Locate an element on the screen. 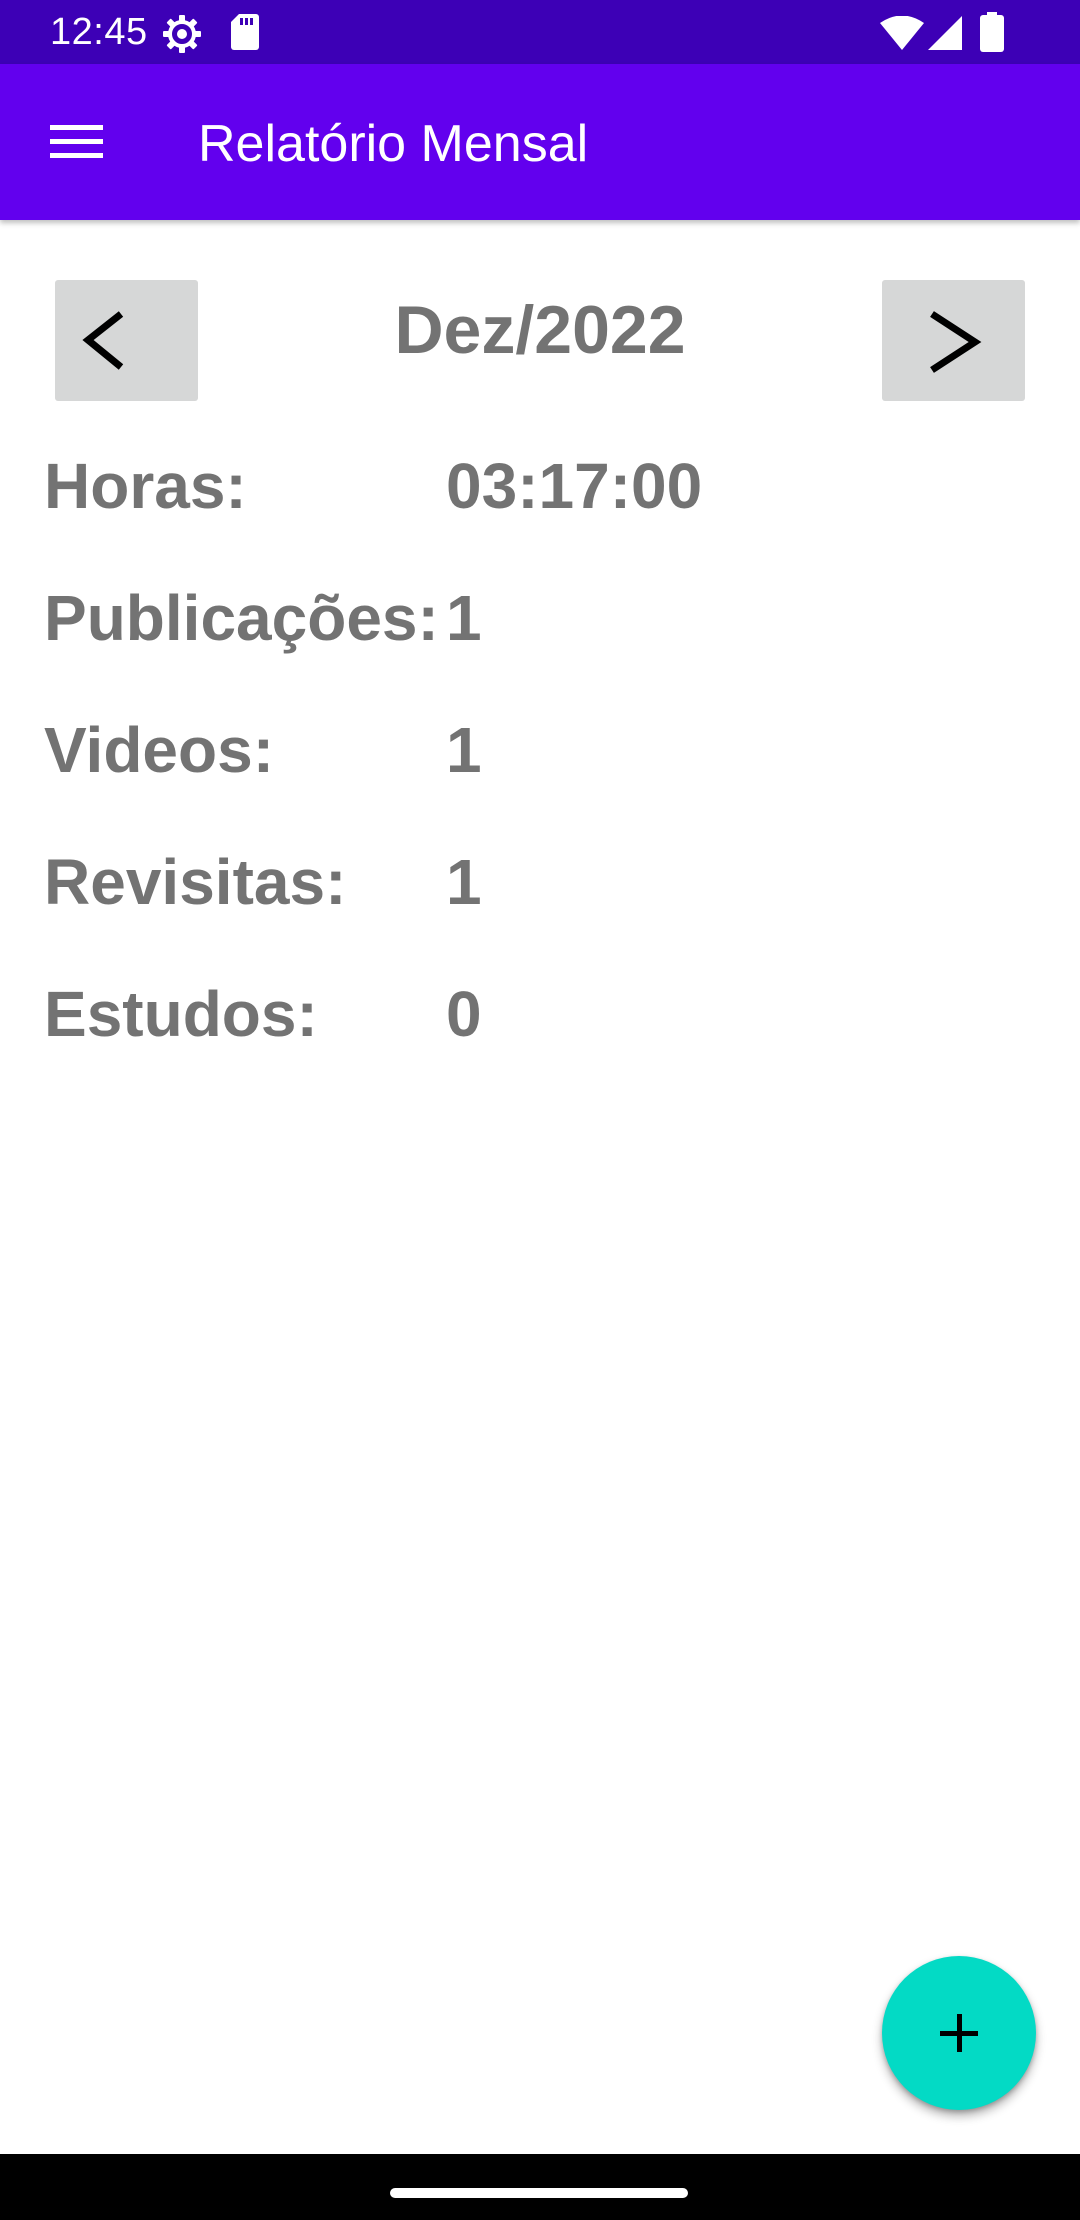 The width and height of the screenshot is (1080, 2220). signal-icon is located at coordinates (945, 35).